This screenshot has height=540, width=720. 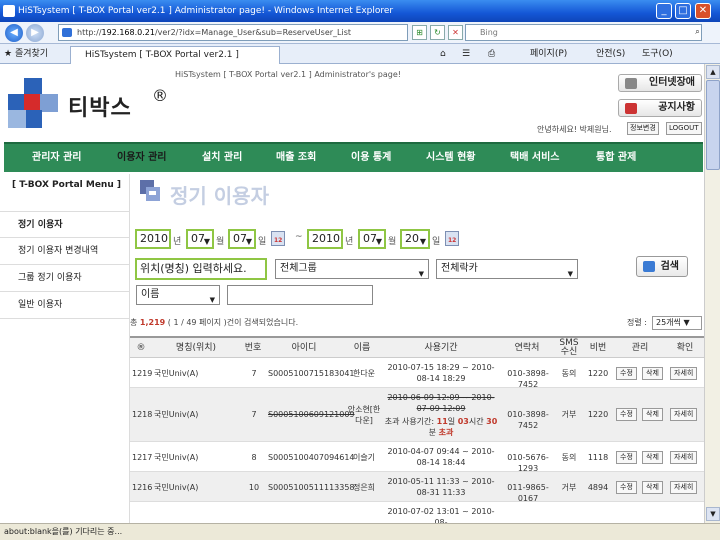 What do you see at coordinates (703, 11) in the screenshot?
I see `close-button: ✕` at bounding box center [703, 11].